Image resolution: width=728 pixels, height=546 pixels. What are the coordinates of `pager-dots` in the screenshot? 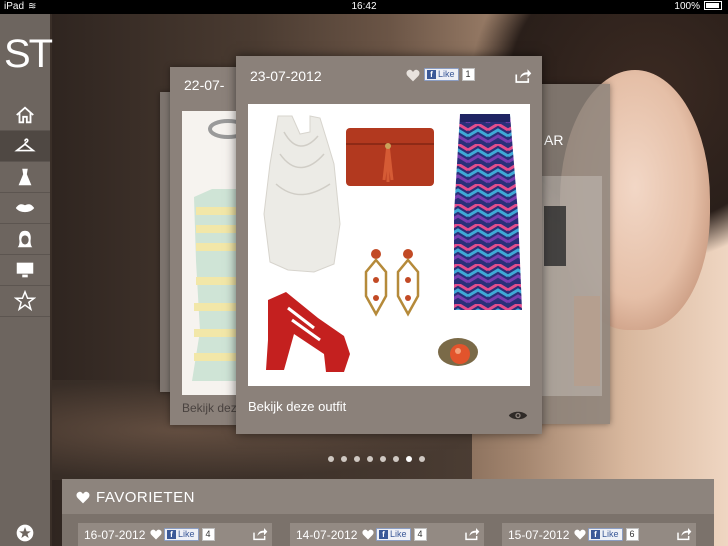 It's located at (376, 459).